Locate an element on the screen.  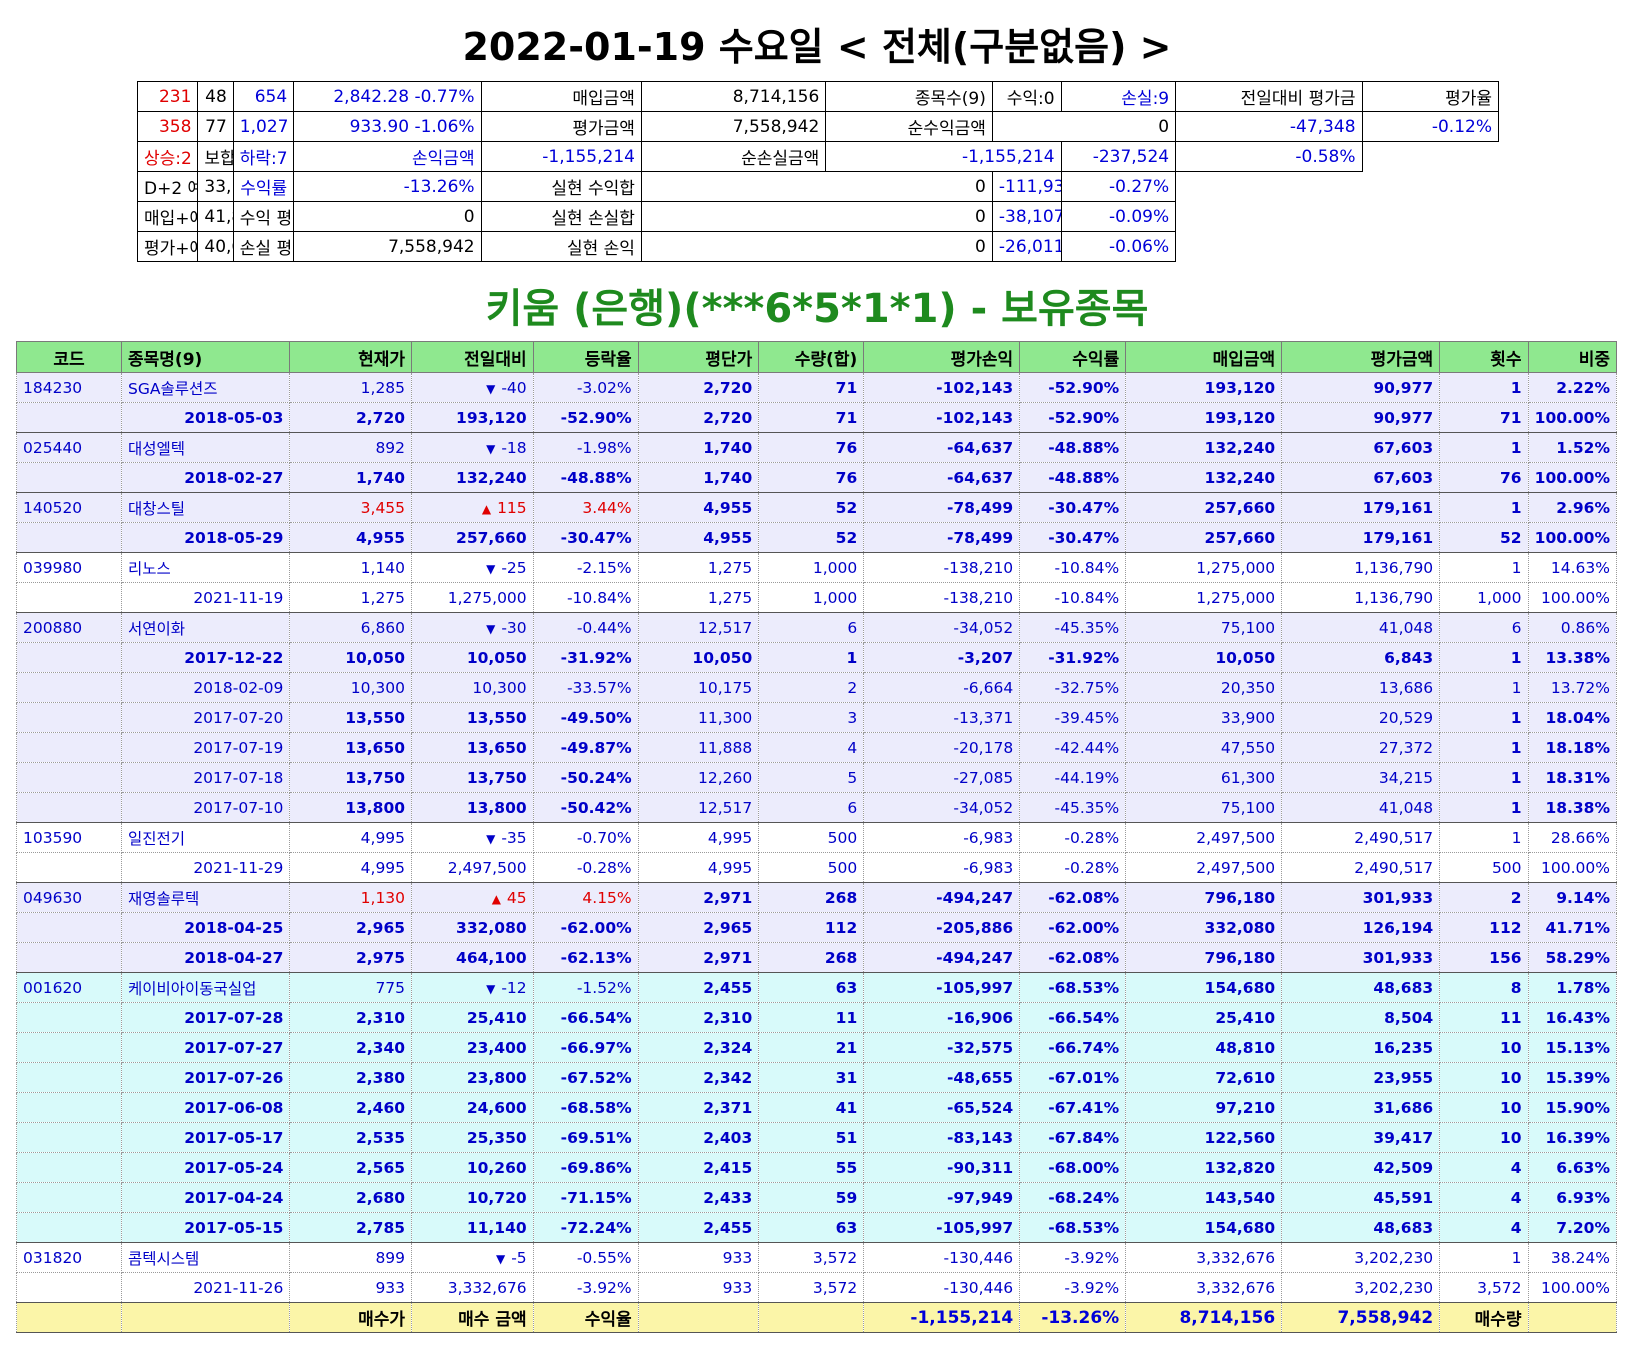
column-header: 평가금액 is located at coordinates (1361, 357).